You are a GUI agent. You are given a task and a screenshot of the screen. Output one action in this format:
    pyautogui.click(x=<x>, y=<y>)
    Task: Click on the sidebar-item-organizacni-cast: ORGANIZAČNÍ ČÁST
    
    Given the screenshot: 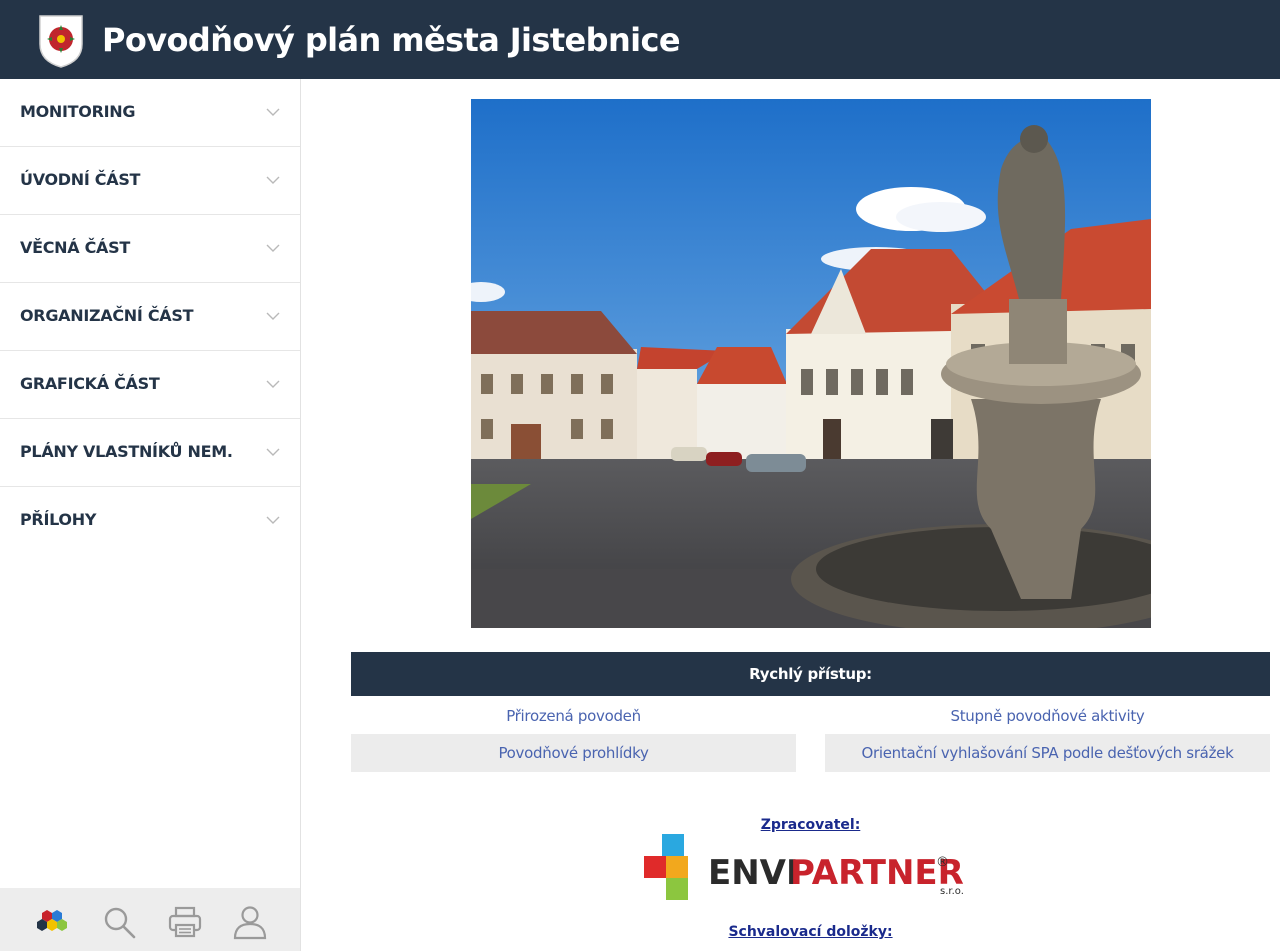 What is the action you would take?
    pyautogui.click(x=150, y=317)
    